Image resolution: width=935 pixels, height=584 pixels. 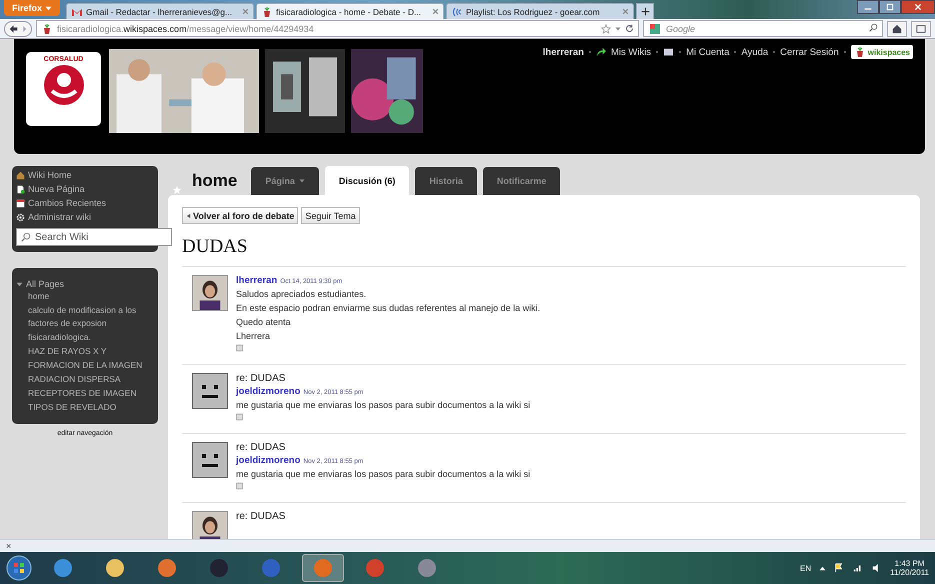 What do you see at coordinates (909, 572) in the screenshot?
I see `clock-date: 11/20/2011` at bounding box center [909, 572].